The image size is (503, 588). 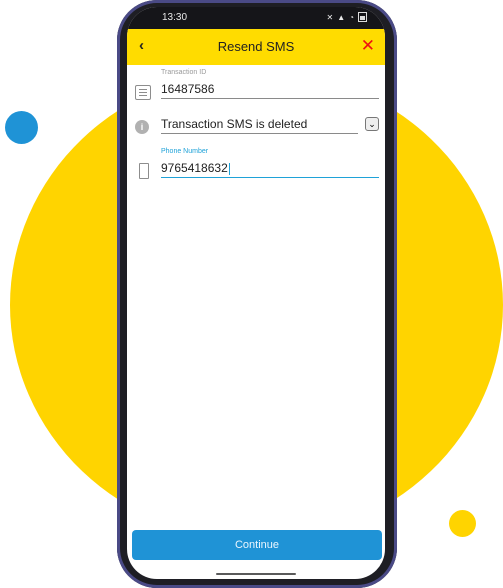 I want to click on home-indicator, so click(x=256, y=574).